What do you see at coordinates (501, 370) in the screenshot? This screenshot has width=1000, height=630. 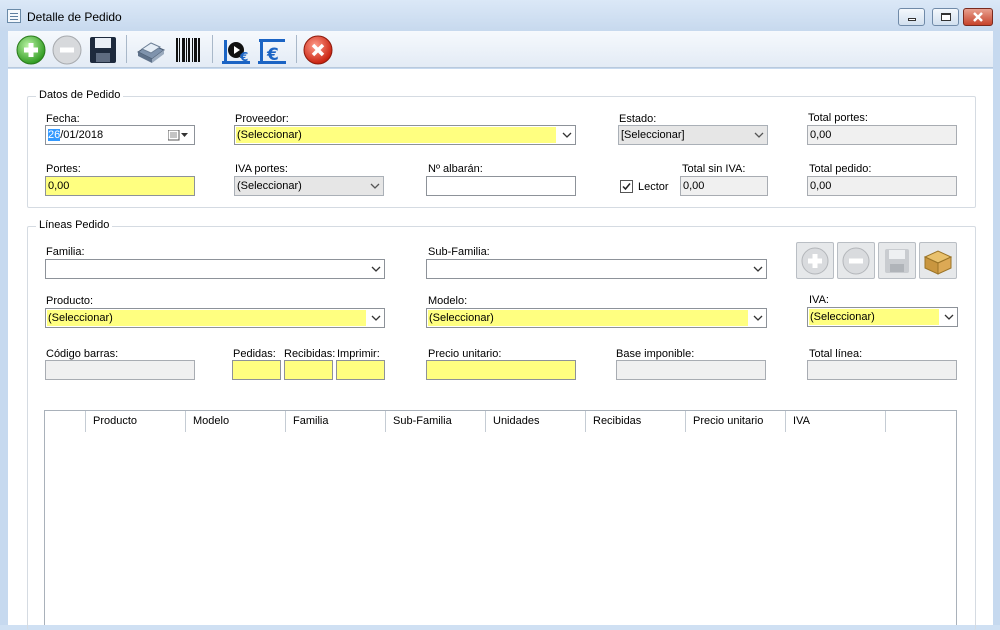 I see `precio-unitario-input` at bounding box center [501, 370].